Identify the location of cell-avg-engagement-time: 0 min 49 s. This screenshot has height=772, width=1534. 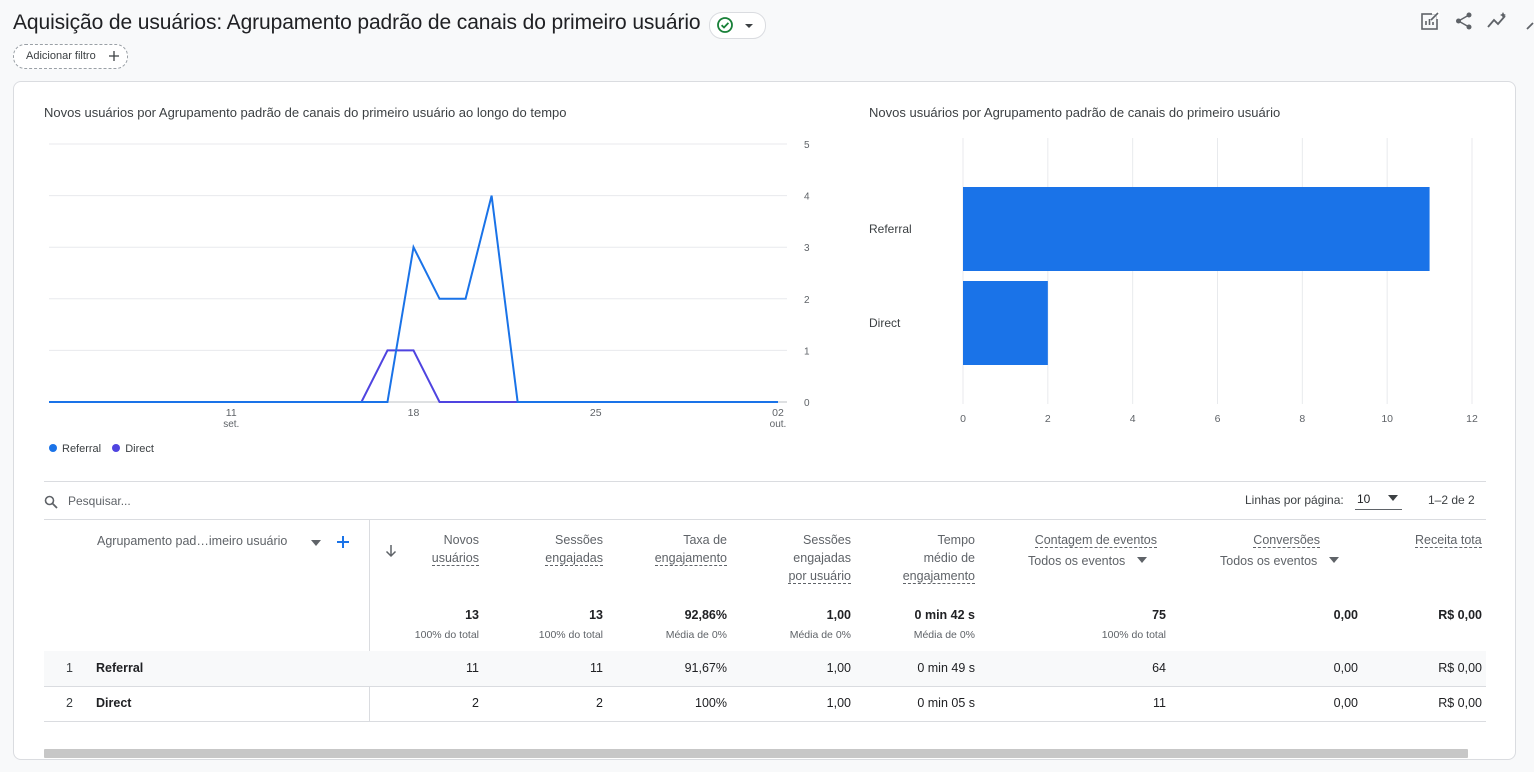
(946, 668).